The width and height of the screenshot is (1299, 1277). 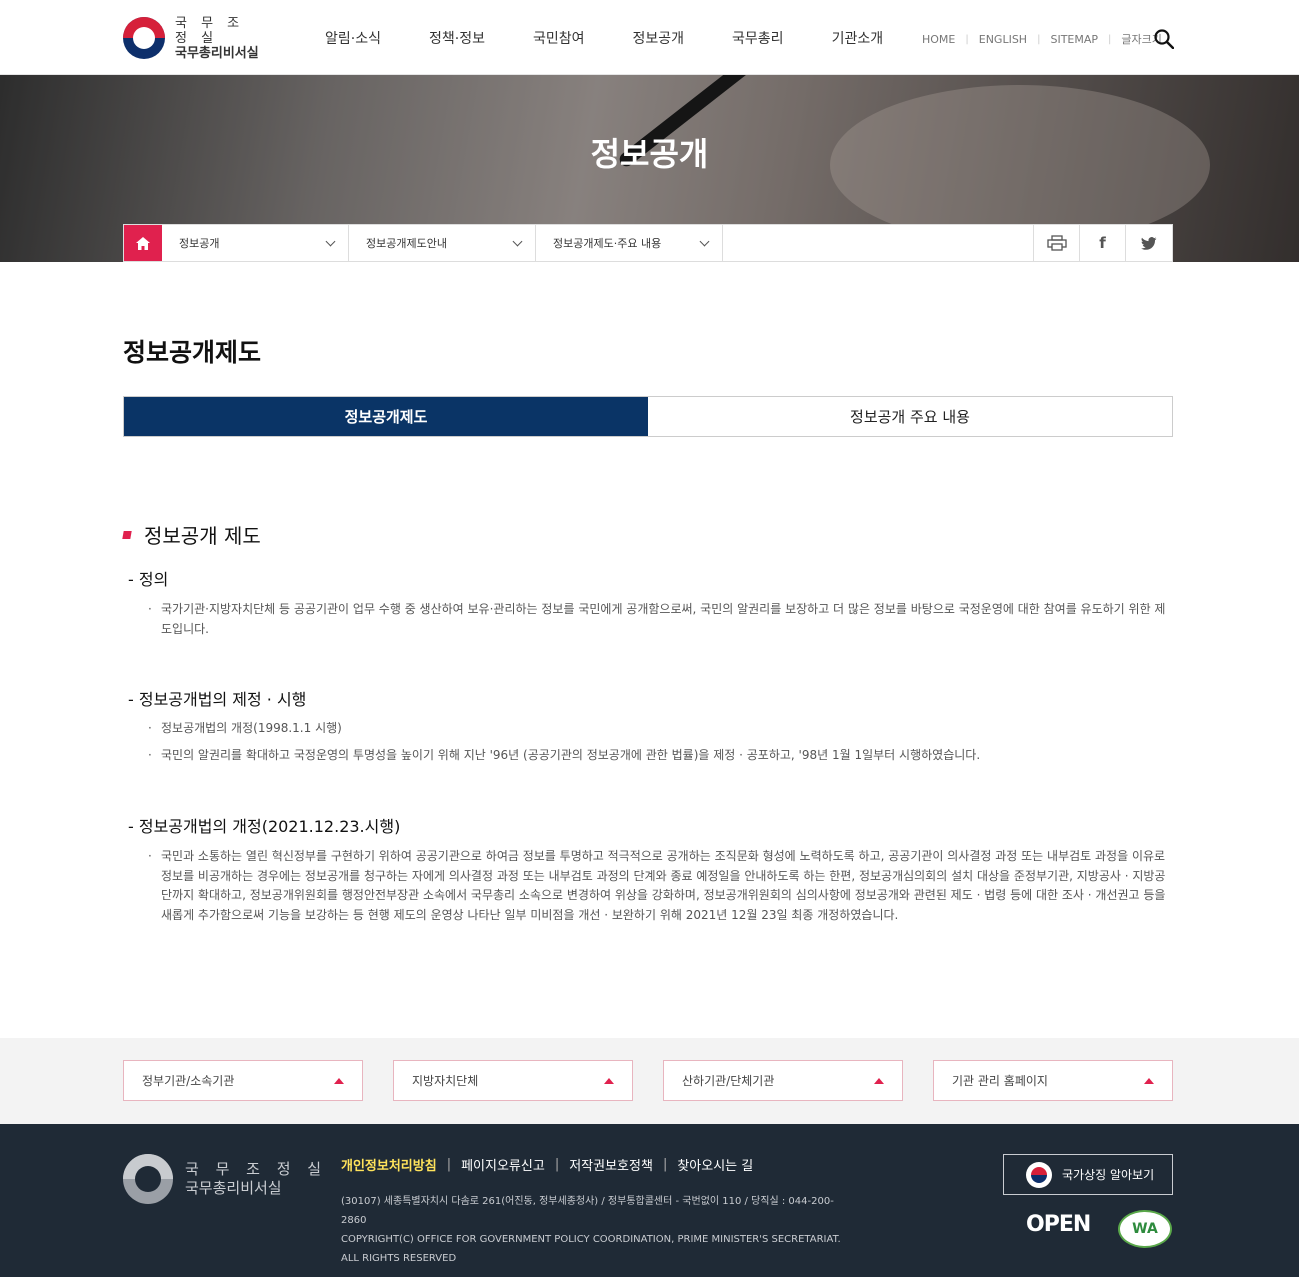 What do you see at coordinates (127, 534) in the screenshot?
I see `bullet-mark-icon` at bounding box center [127, 534].